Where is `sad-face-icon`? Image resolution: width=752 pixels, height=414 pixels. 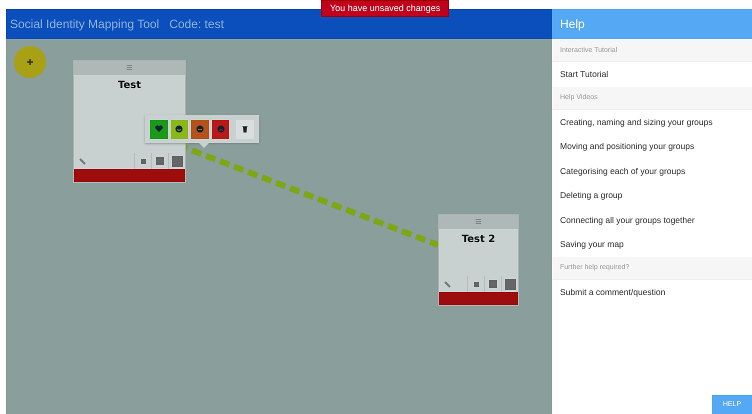
sad-face-icon is located at coordinates (221, 129).